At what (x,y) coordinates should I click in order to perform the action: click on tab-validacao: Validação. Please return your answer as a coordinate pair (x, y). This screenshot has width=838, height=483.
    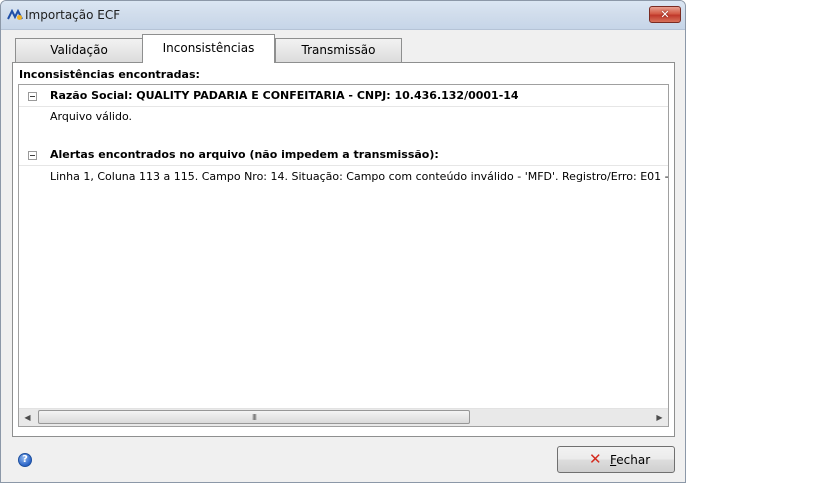
    Looking at the image, I should click on (79, 50).